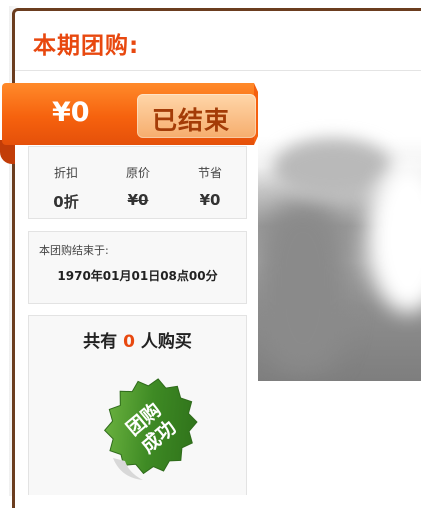  Describe the element at coordinates (86, 46) in the screenshot. I see `page-title: 本期团购:` at that location.